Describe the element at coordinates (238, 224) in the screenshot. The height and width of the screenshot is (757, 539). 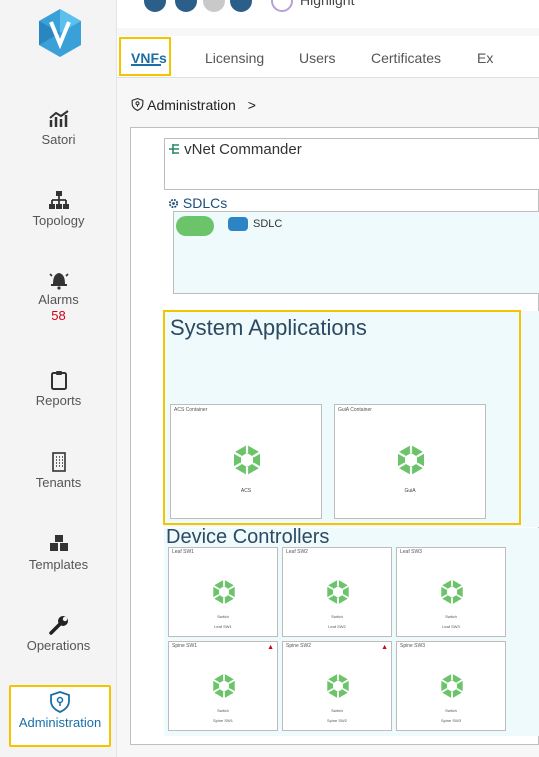
I see `sdlc-chip-icon` at that location.